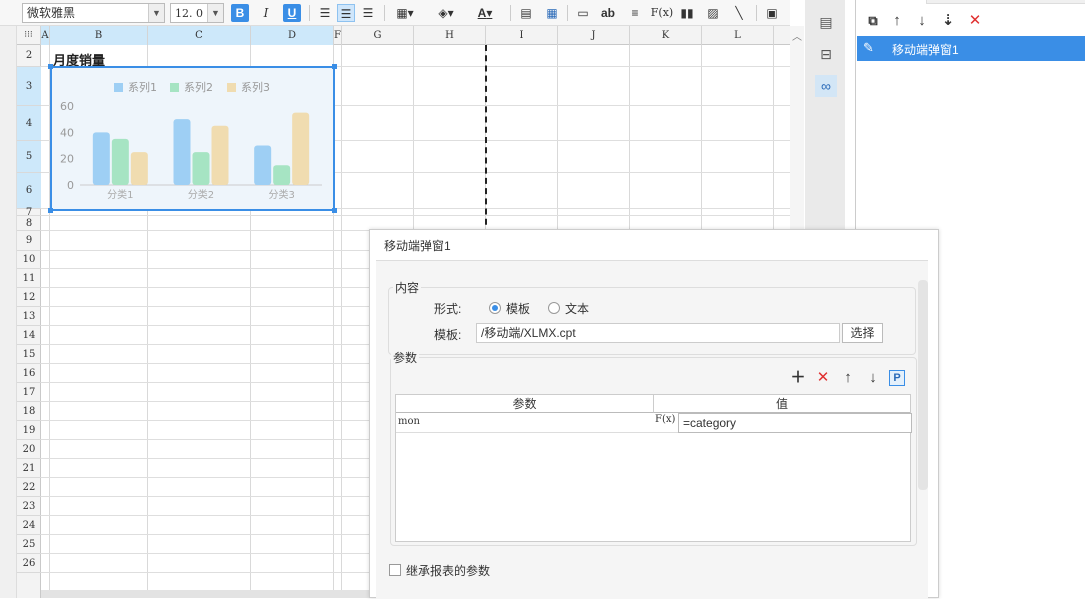 The height and width of the screenshot is (599, 1085). Describe the element at coordinates (29, 392) in the screenshot. I see `row-header: 17` at that location.